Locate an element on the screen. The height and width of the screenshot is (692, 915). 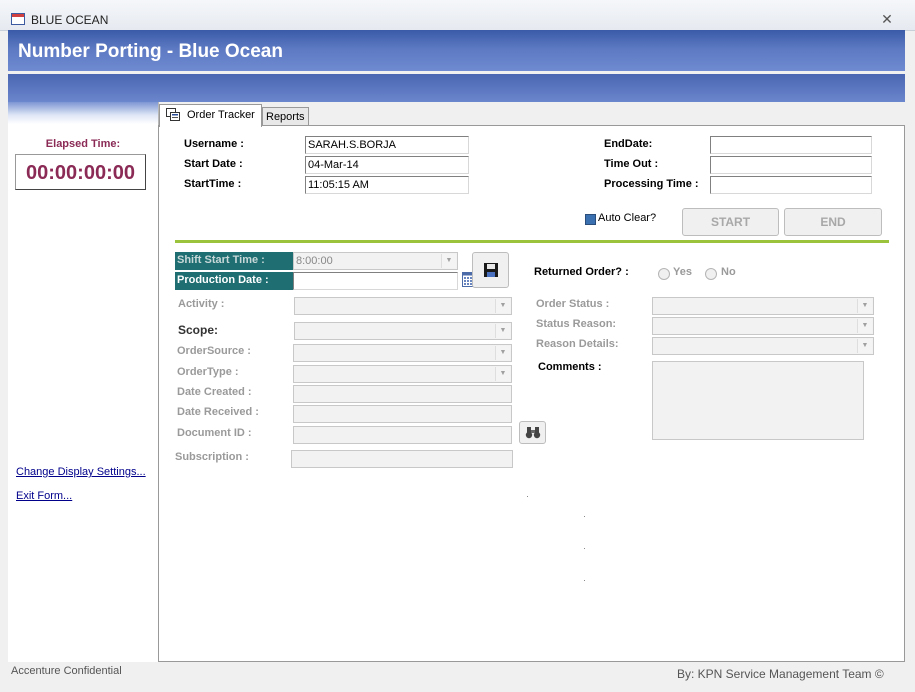
binoculars-icon is located at coordinates (533, 433).